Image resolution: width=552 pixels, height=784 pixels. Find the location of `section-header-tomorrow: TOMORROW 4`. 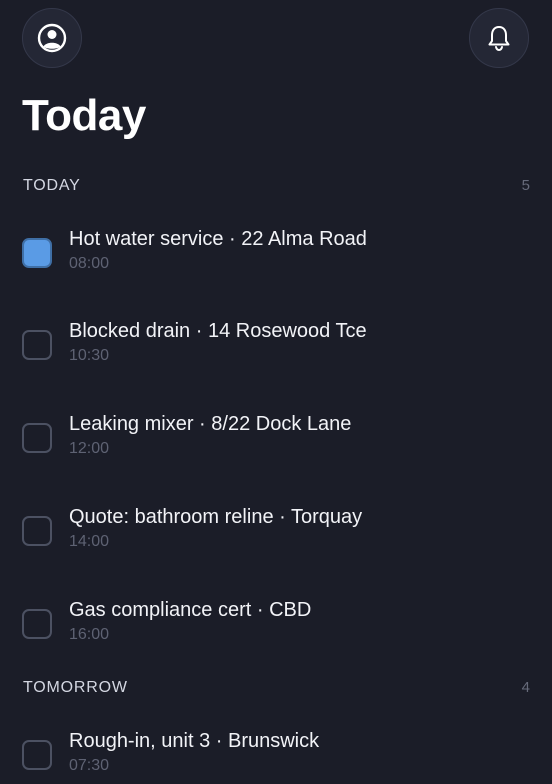

section-header-tomorrow: TOMORROW 4 is located at coordinates (276, 688).